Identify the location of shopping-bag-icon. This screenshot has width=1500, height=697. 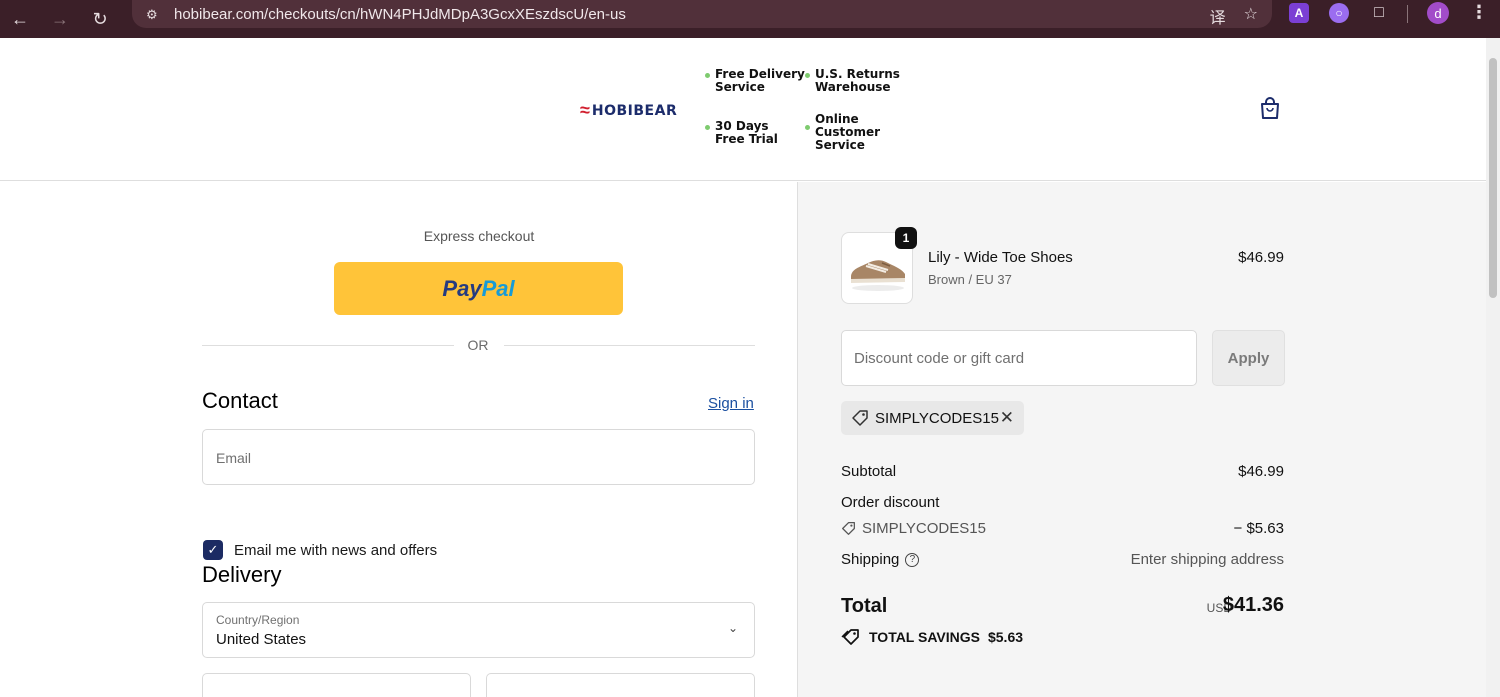
(1270, 108).